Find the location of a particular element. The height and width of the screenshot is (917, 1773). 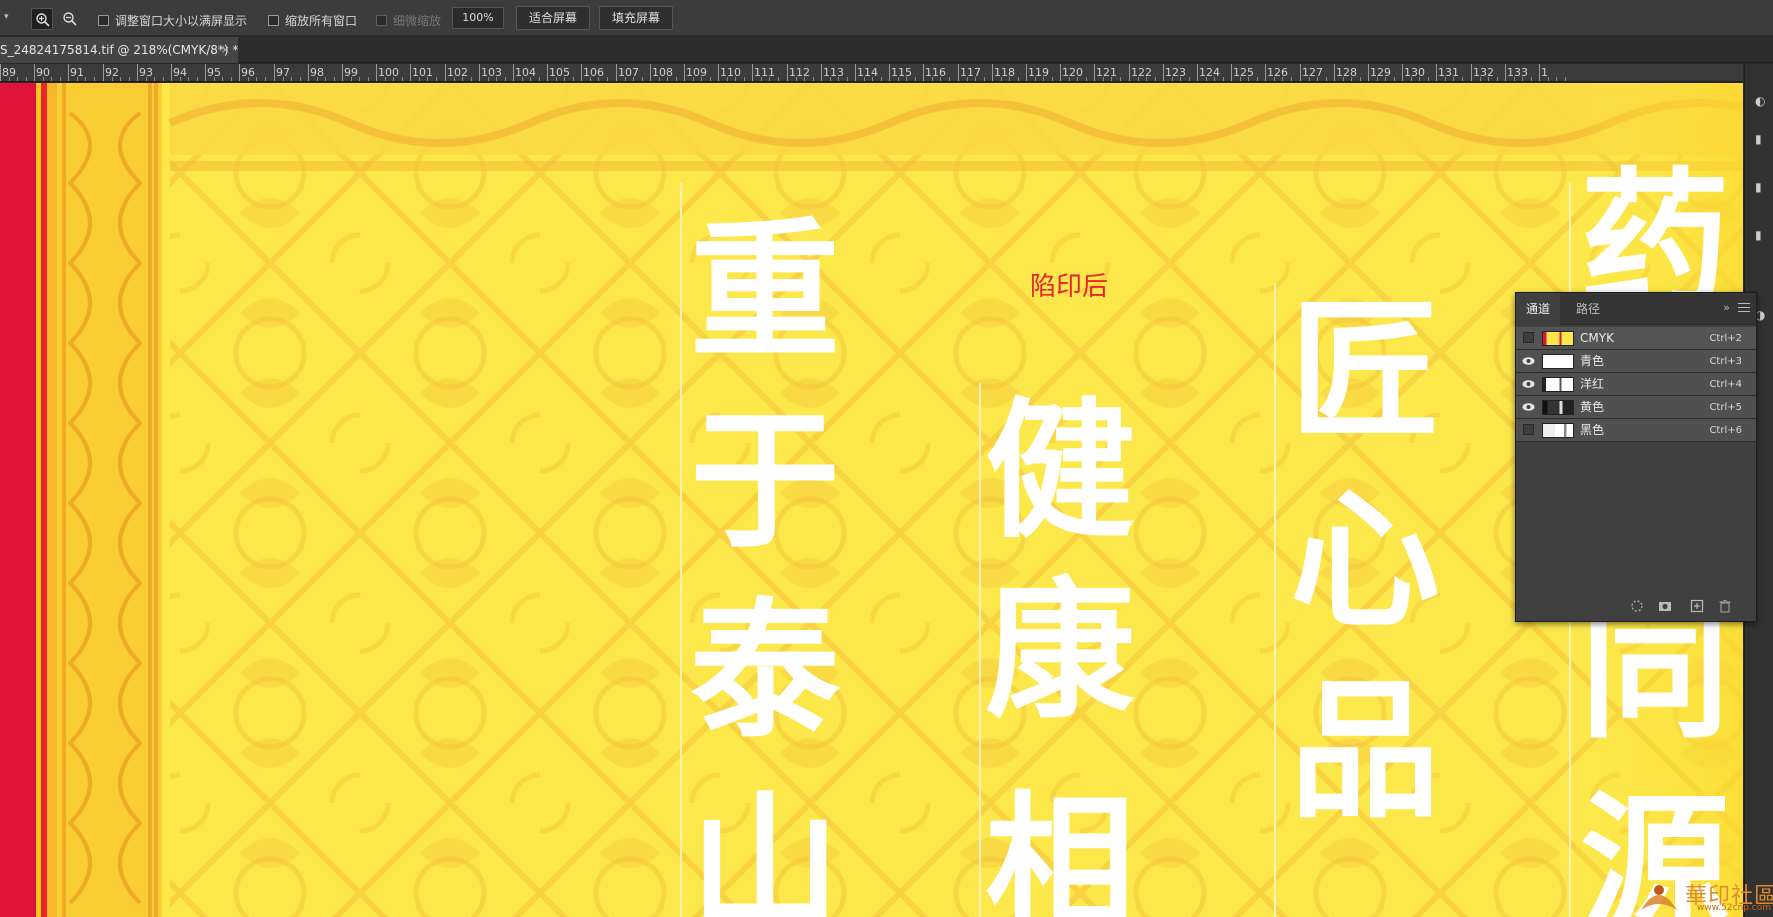

channel-name: CMYK is located at coordinates (1597, 338).